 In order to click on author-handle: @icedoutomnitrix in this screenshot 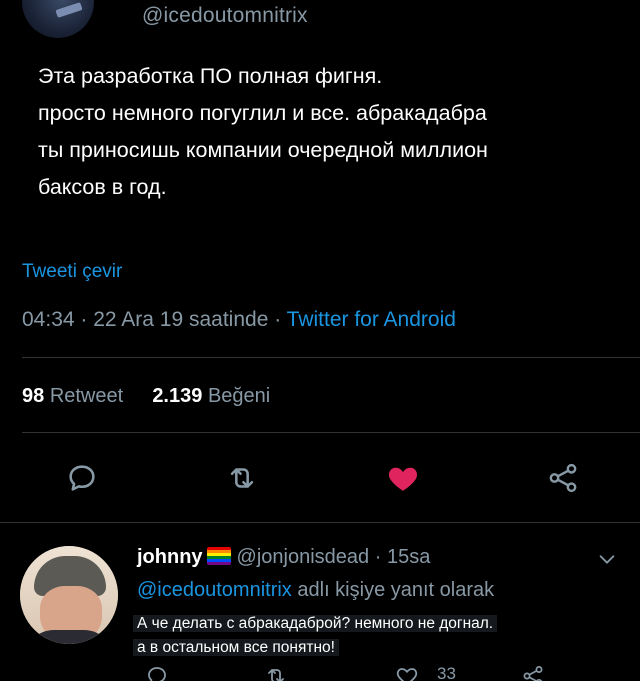, I will do `click(225, 16)`.